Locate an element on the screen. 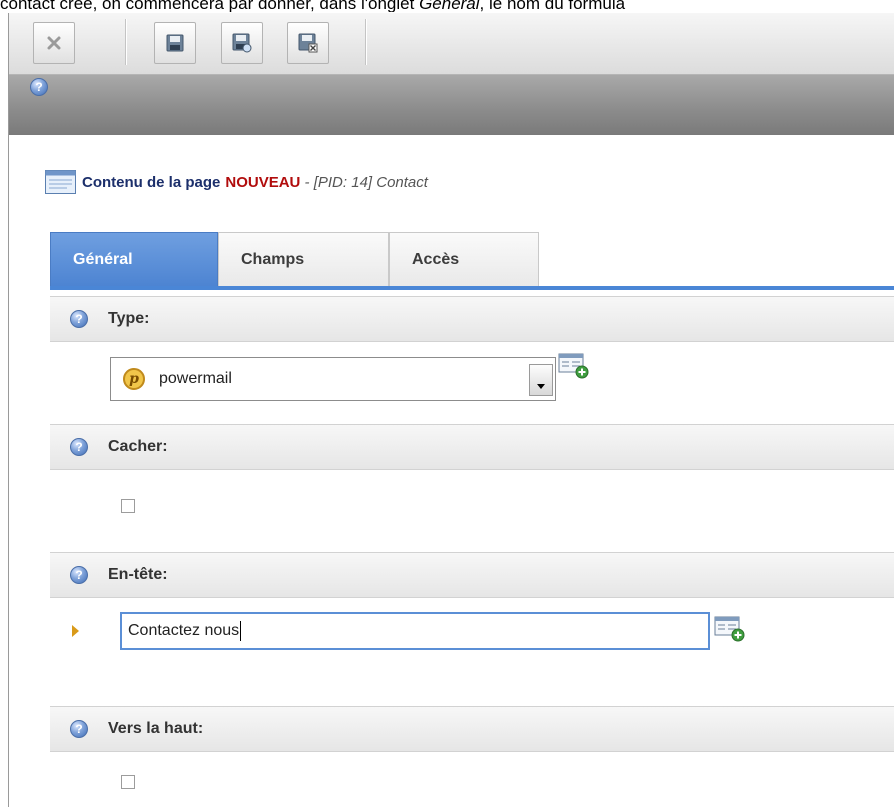 The image size is (894, 807). chevron-down-icon is located at coordinates (541, 380).